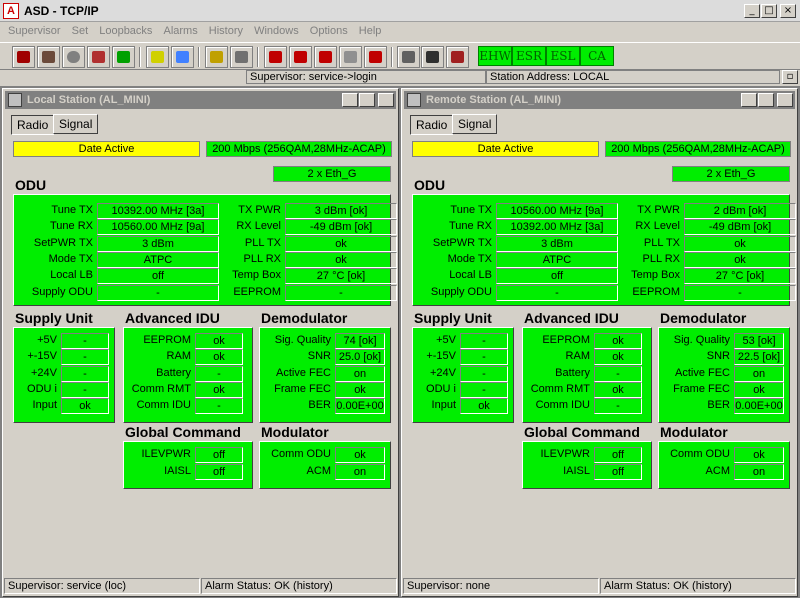  What do you see at coordinates (656, 291) in the screenshot?
I see `odu-label: EEPROM` at bounding box center [656, 291].